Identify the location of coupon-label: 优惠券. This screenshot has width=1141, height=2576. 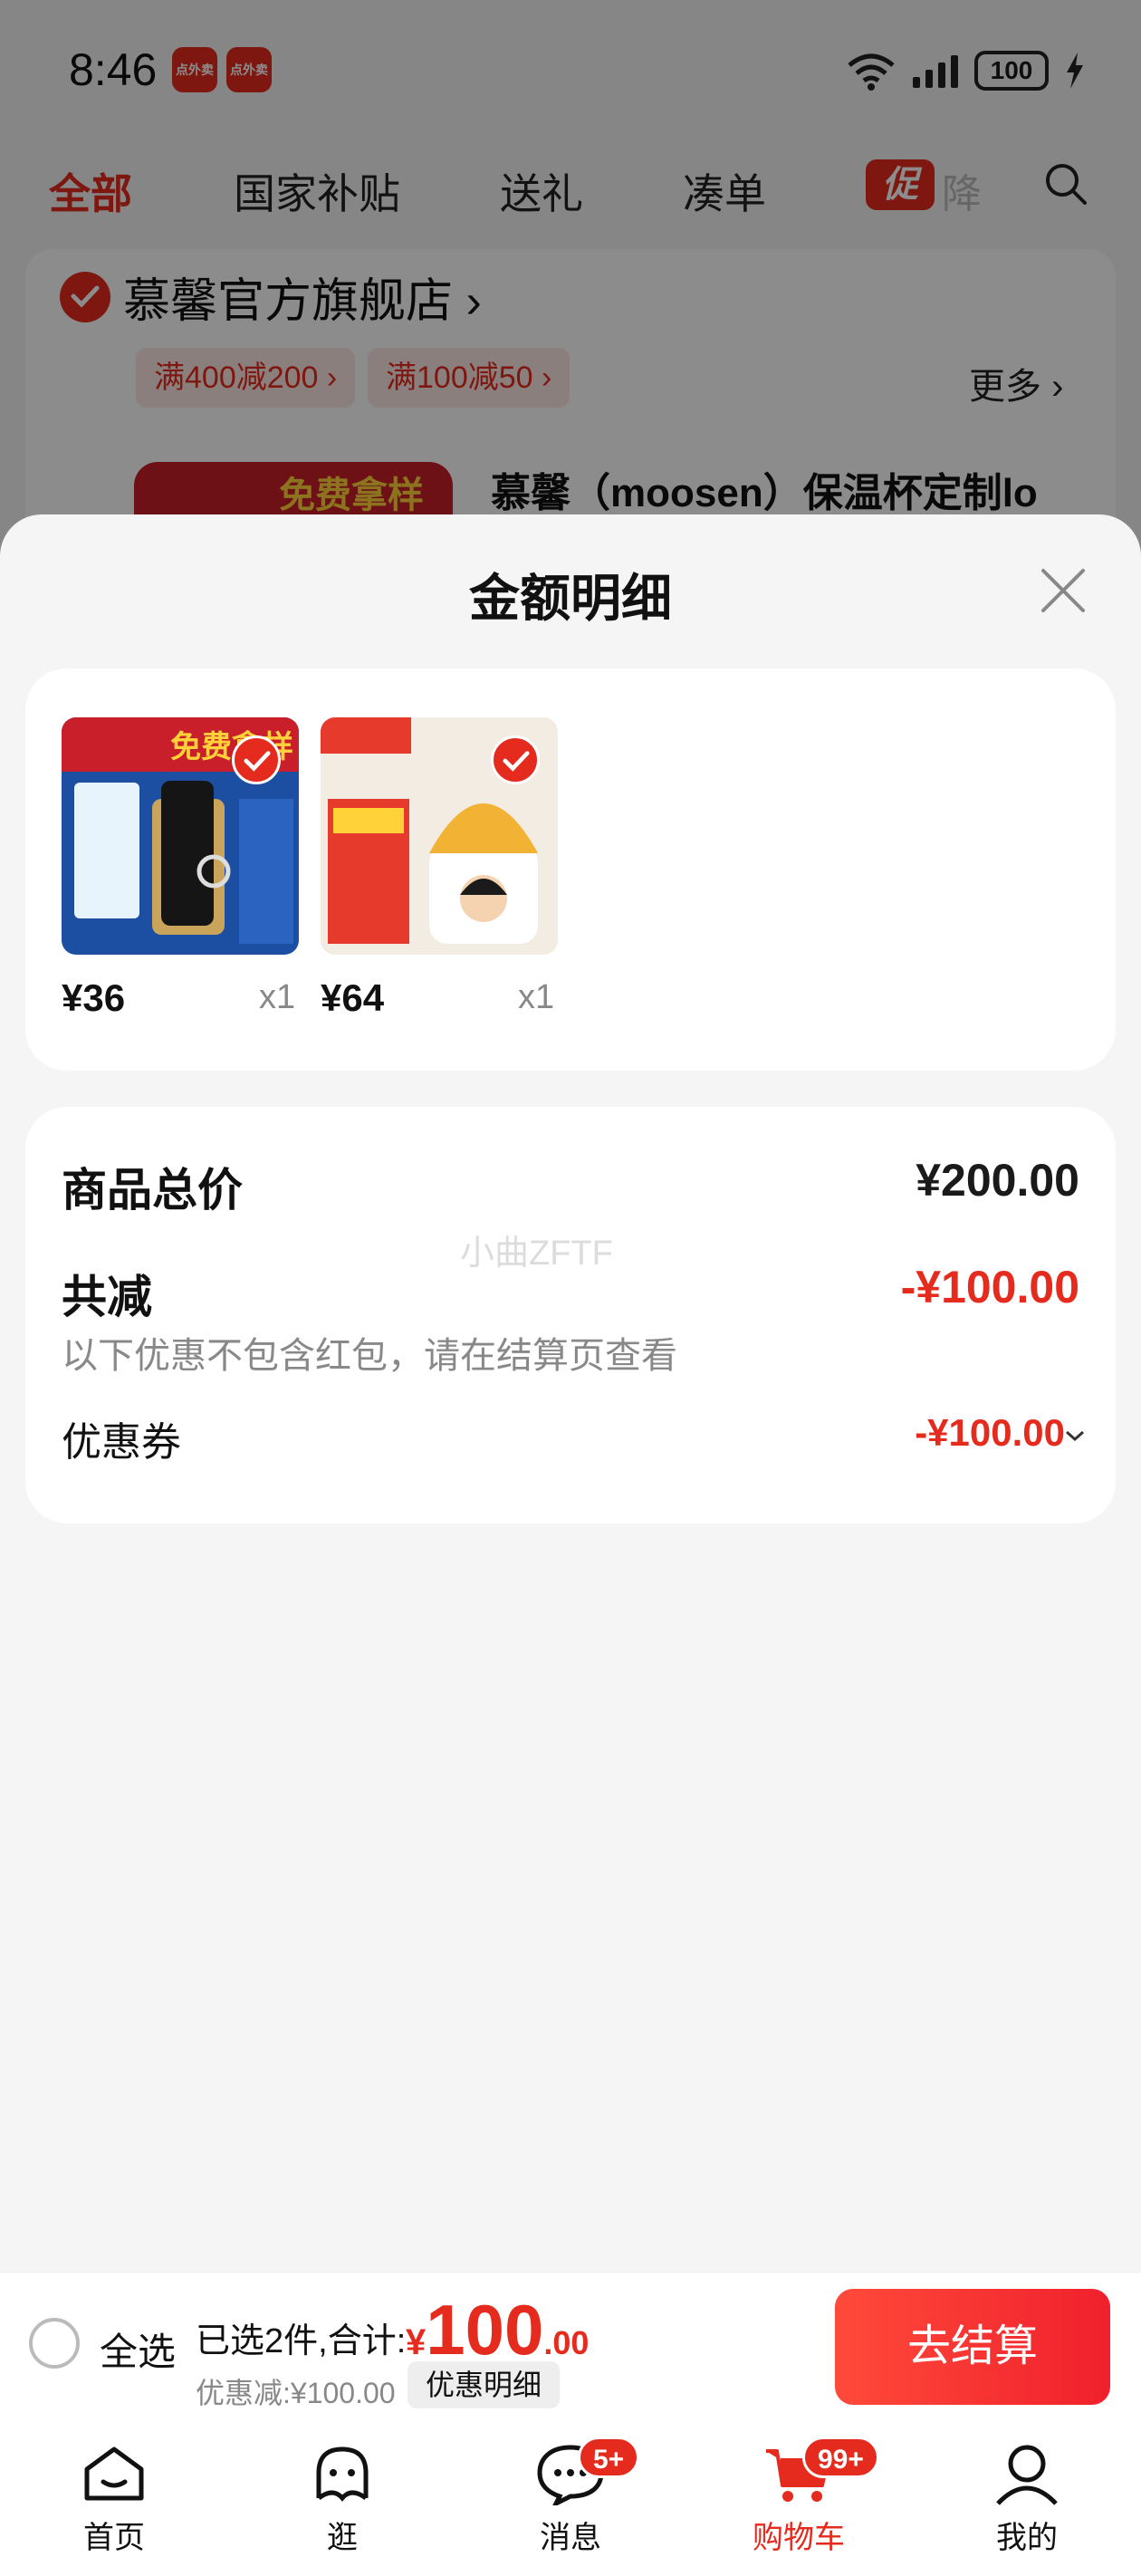
(122, 1442).